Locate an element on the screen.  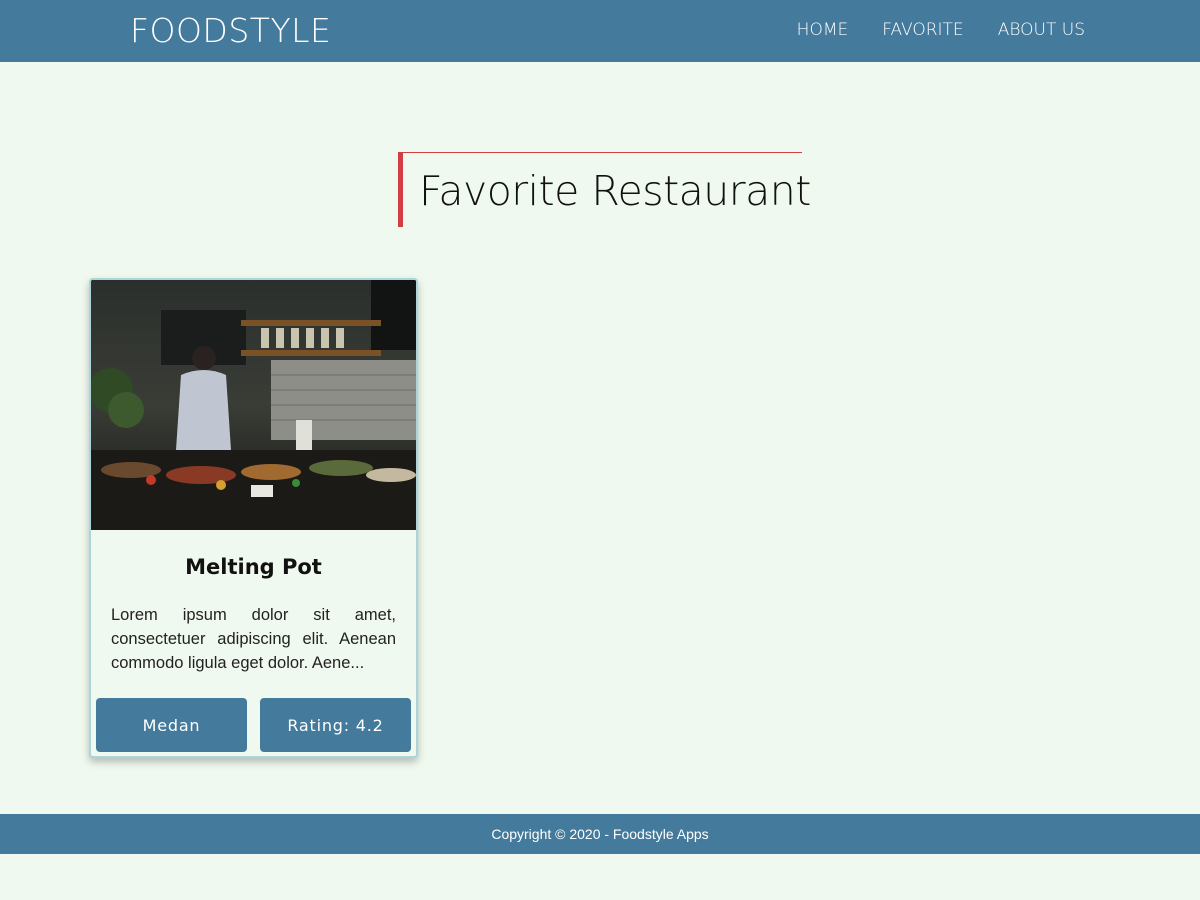
page-heading-frame: Favorite Restaurant is located at coordinates (604, 189).